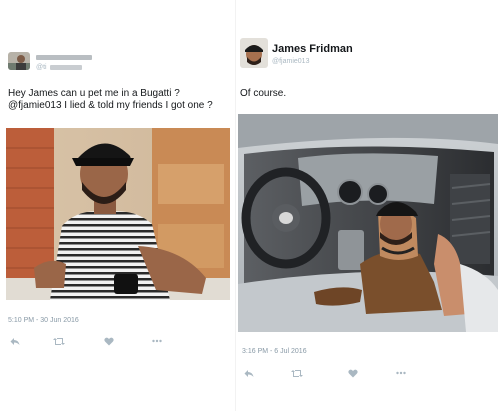 The height and width of the screenshot is (411, 500). What do you see at coordinates (263, 93) in the screenshot?
I see `tweet-text: Of course.` at bounding box center [263, 93].